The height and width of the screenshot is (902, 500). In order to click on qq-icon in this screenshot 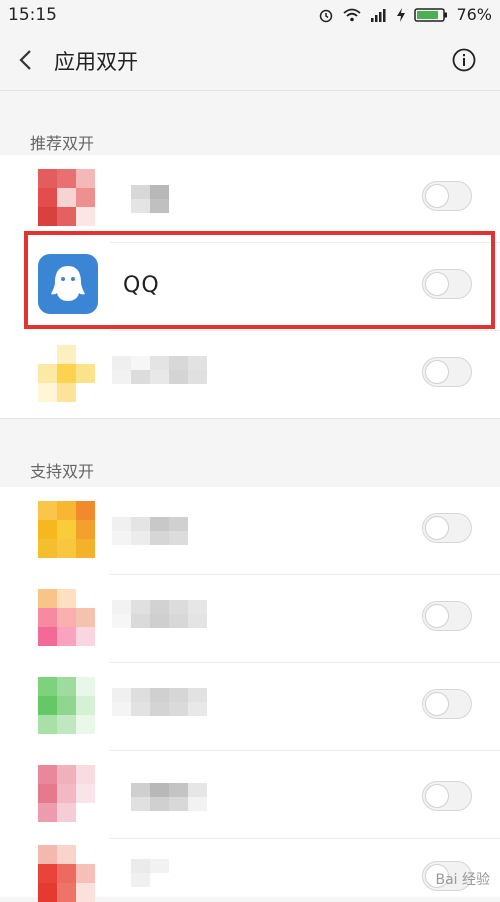, I will do `click(68, 284)`.